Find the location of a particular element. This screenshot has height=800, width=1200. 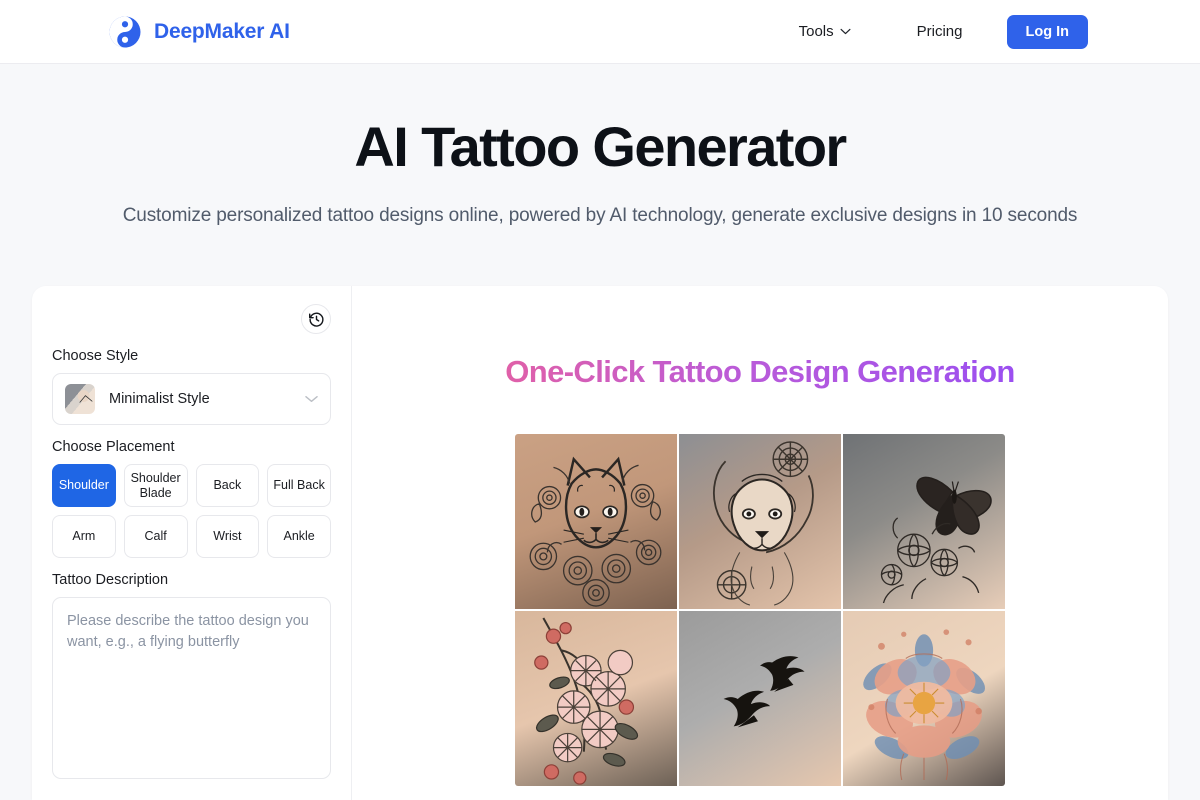

brand-name: DeepMaker AI is located at coordinates (222, 31).